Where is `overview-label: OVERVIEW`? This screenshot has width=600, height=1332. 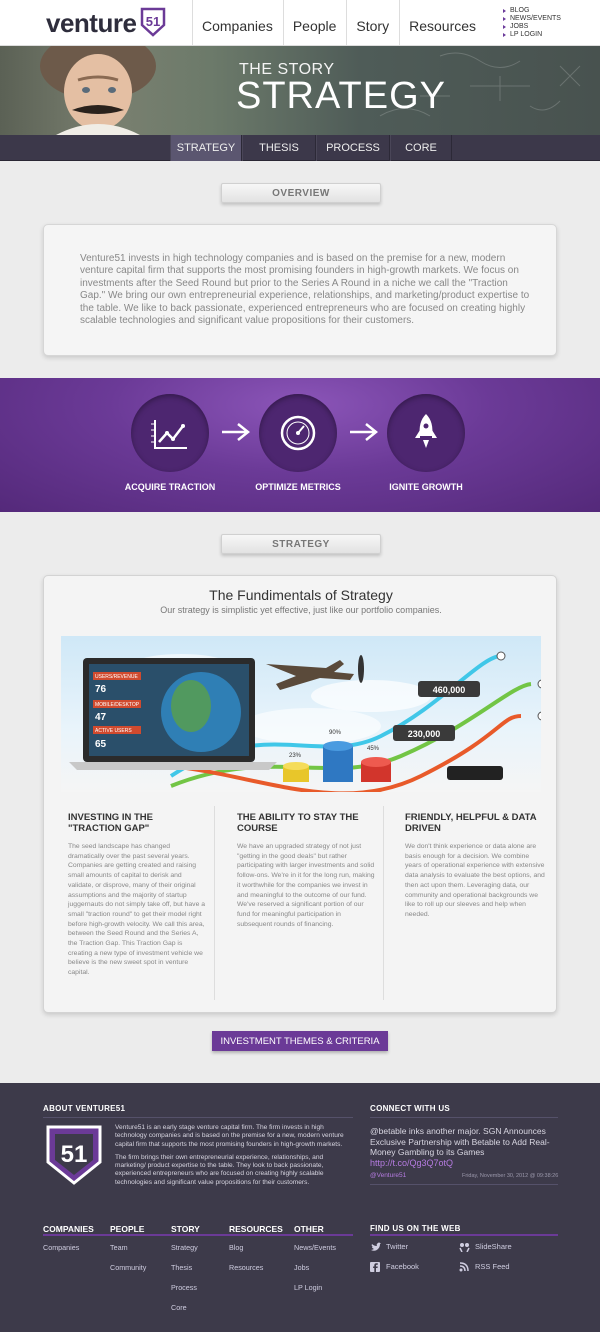
overview-label: OVERVIEW is located at coordinates (301, 193).